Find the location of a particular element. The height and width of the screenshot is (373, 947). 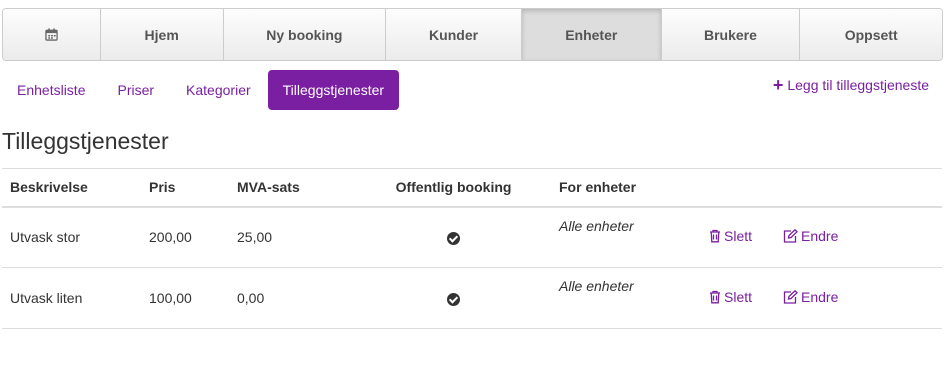

tab-tilleggstjenester: Tilleggstjenester is located at coordinates (333, 90).